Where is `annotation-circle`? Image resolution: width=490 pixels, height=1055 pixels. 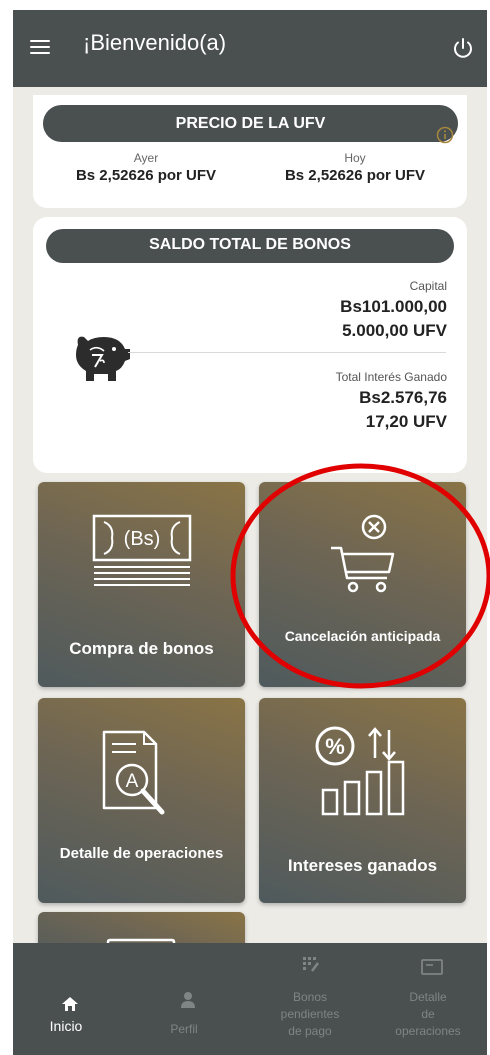 annotation-circle is located at coordinates (360, 576).